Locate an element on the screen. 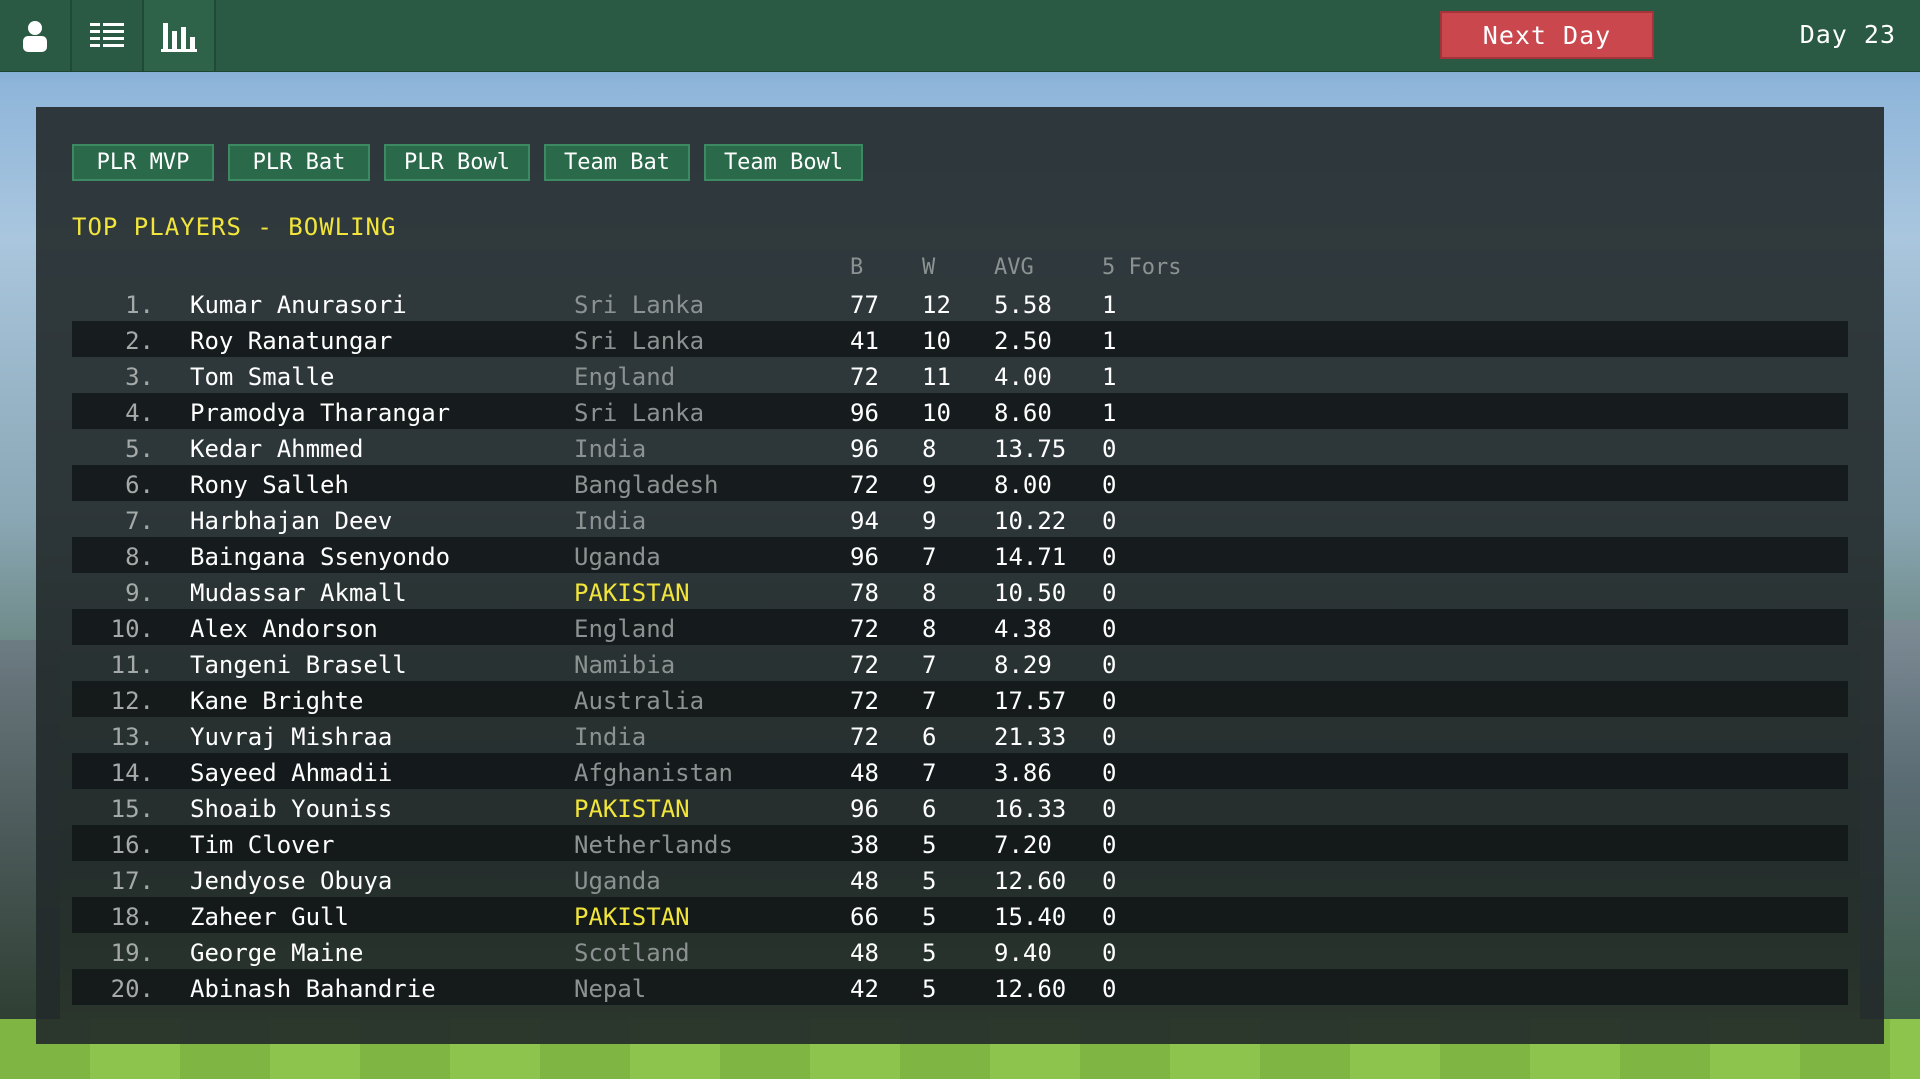 This screenshot has width=1920, height=1079. country-cell: England is located at coordinates (625, 629).